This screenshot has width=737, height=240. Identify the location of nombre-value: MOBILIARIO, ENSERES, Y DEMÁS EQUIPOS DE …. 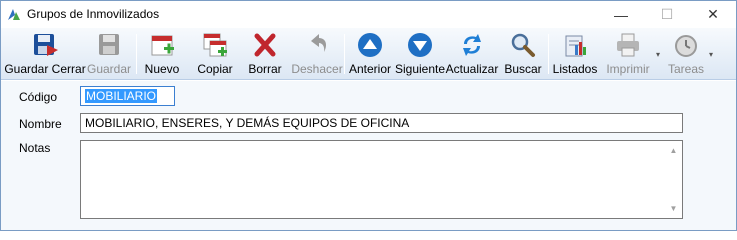
(247, 123).